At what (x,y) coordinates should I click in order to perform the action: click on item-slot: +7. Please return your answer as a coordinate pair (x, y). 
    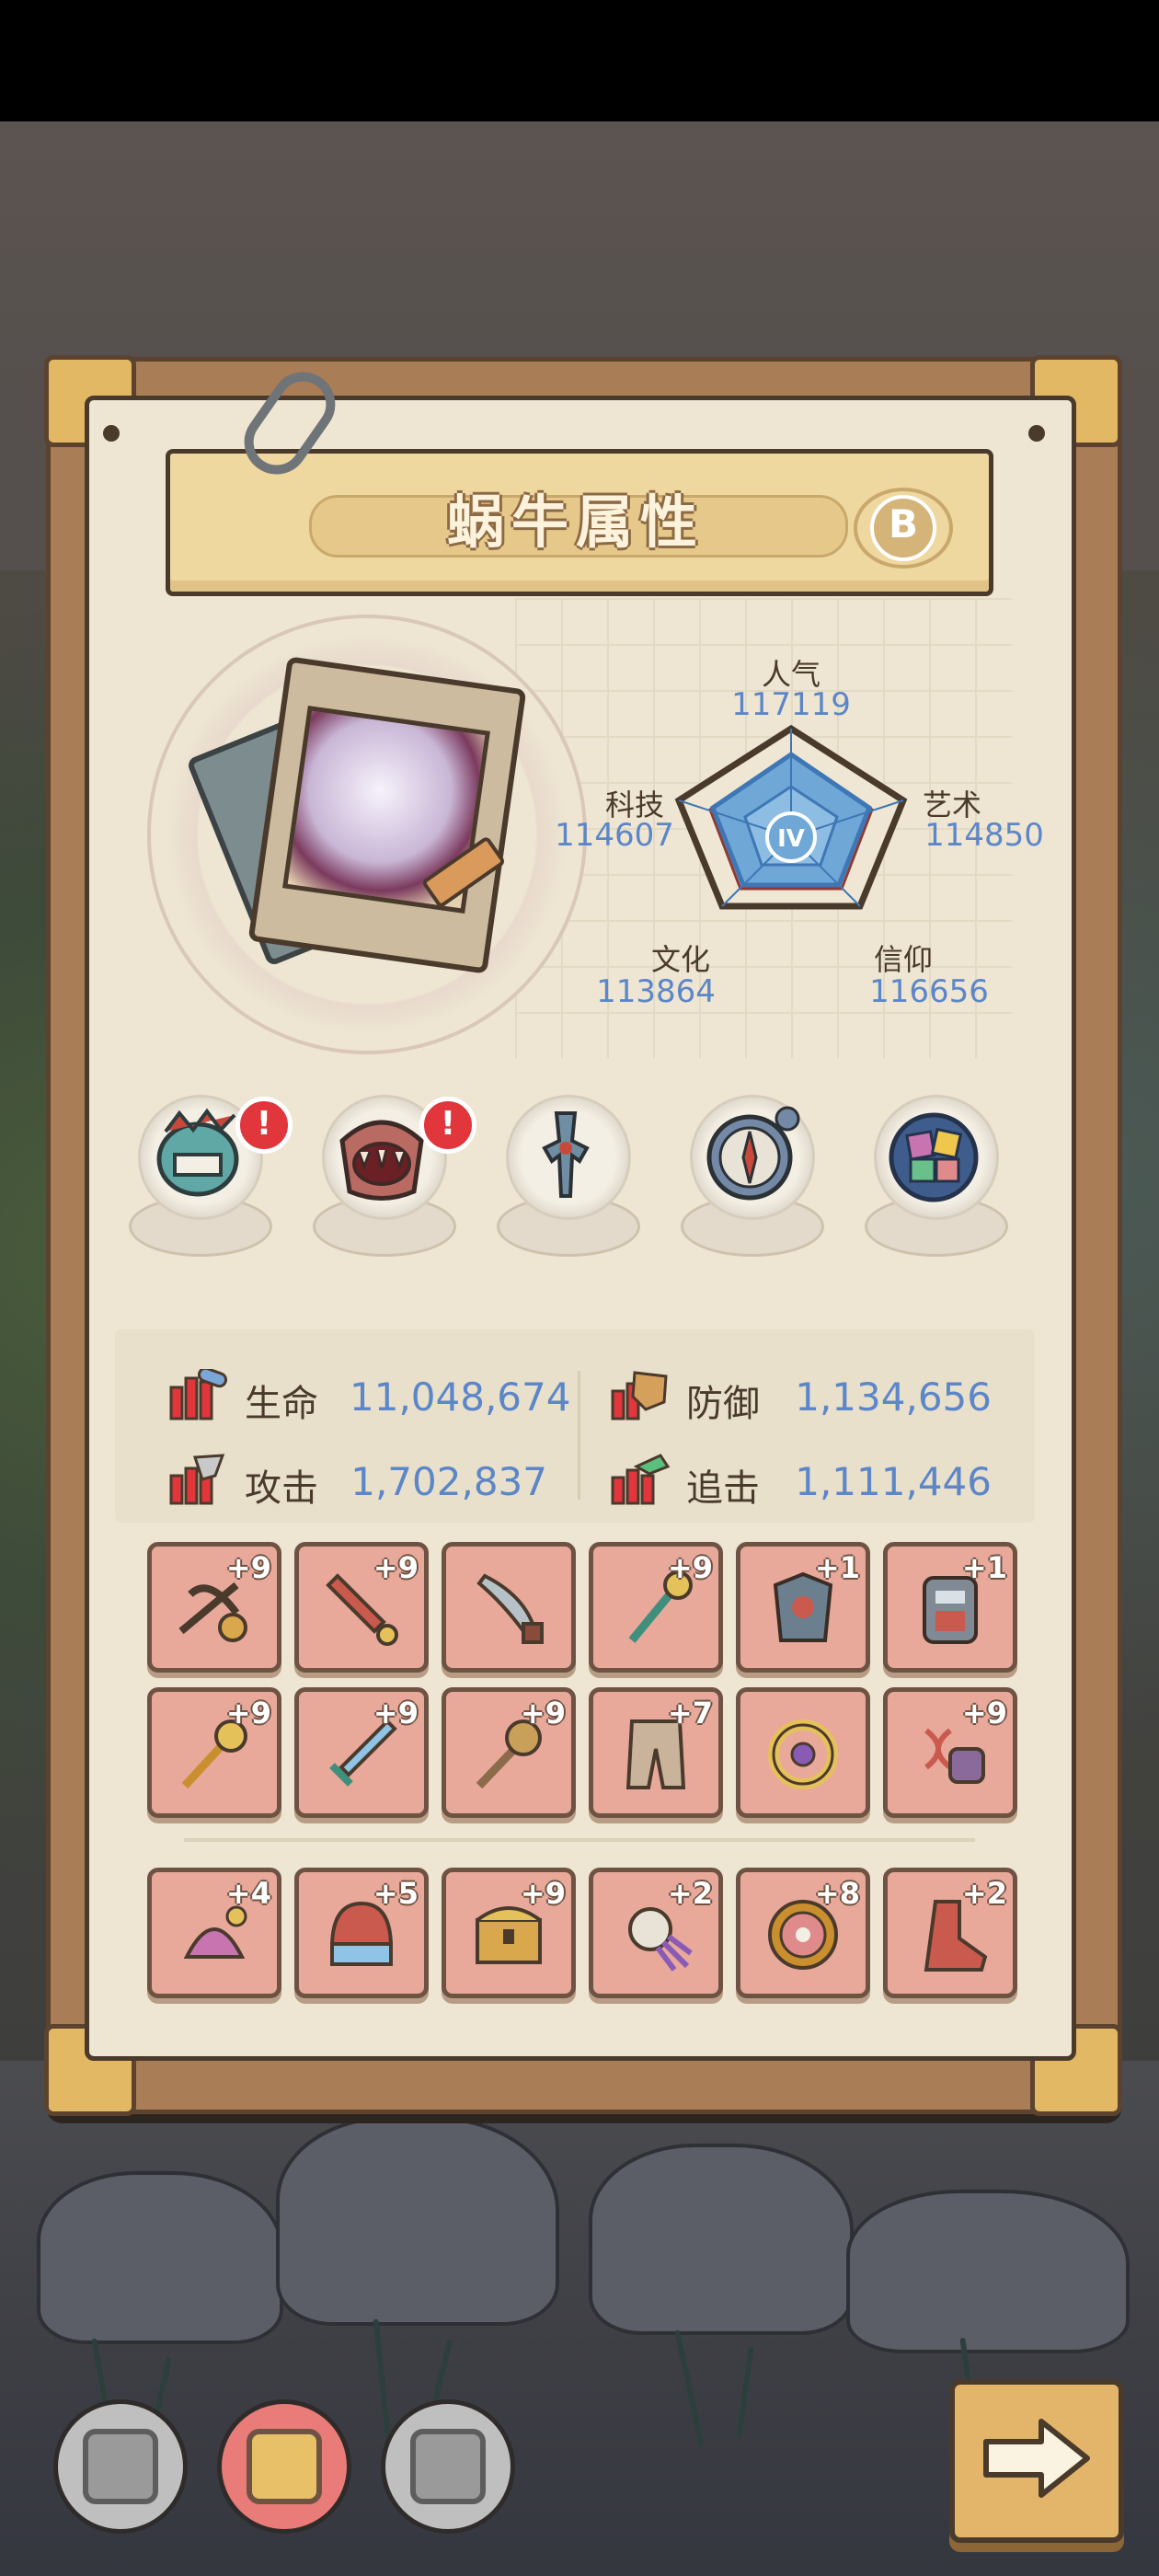
    Looking at the image, I should click on (656, 1752).